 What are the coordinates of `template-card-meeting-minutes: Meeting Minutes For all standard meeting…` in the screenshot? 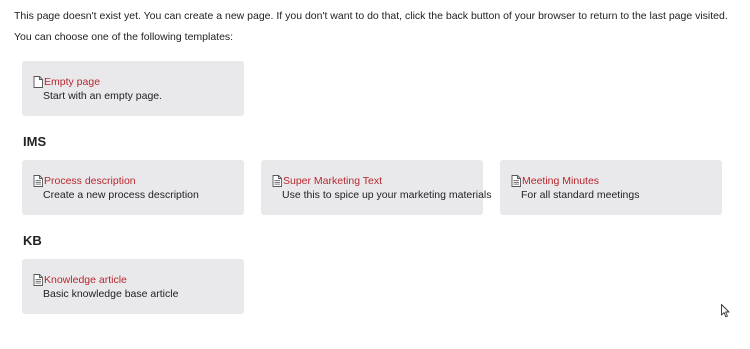 It's located at (611, 187).